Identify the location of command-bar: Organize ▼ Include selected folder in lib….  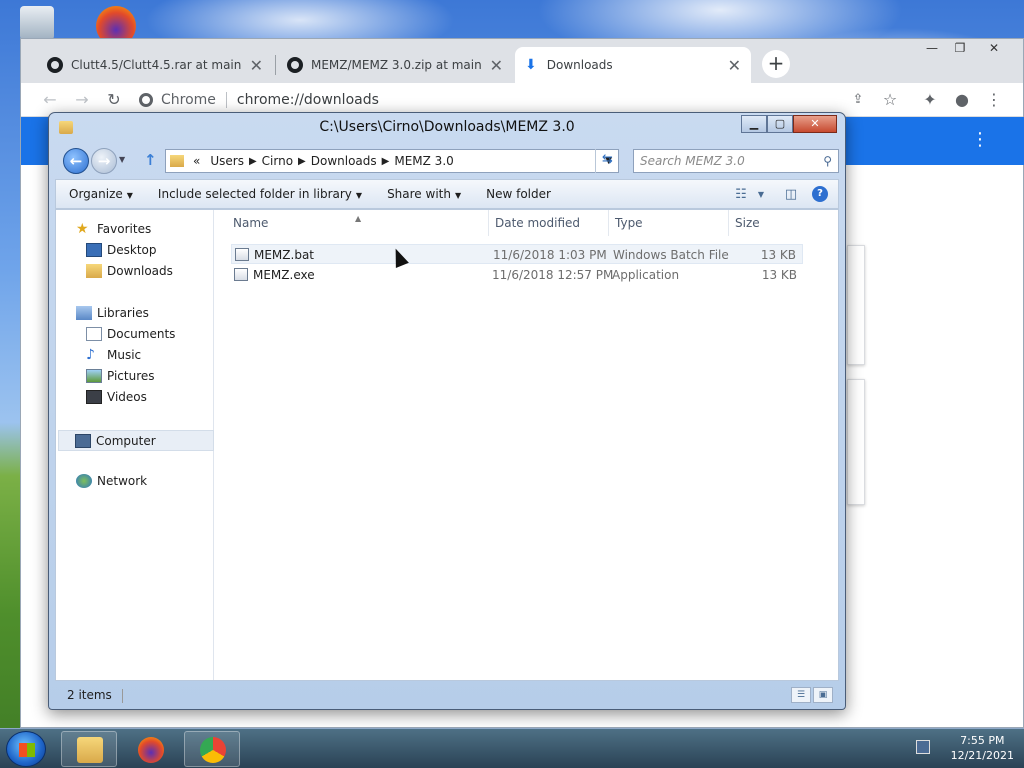
(447, 194).